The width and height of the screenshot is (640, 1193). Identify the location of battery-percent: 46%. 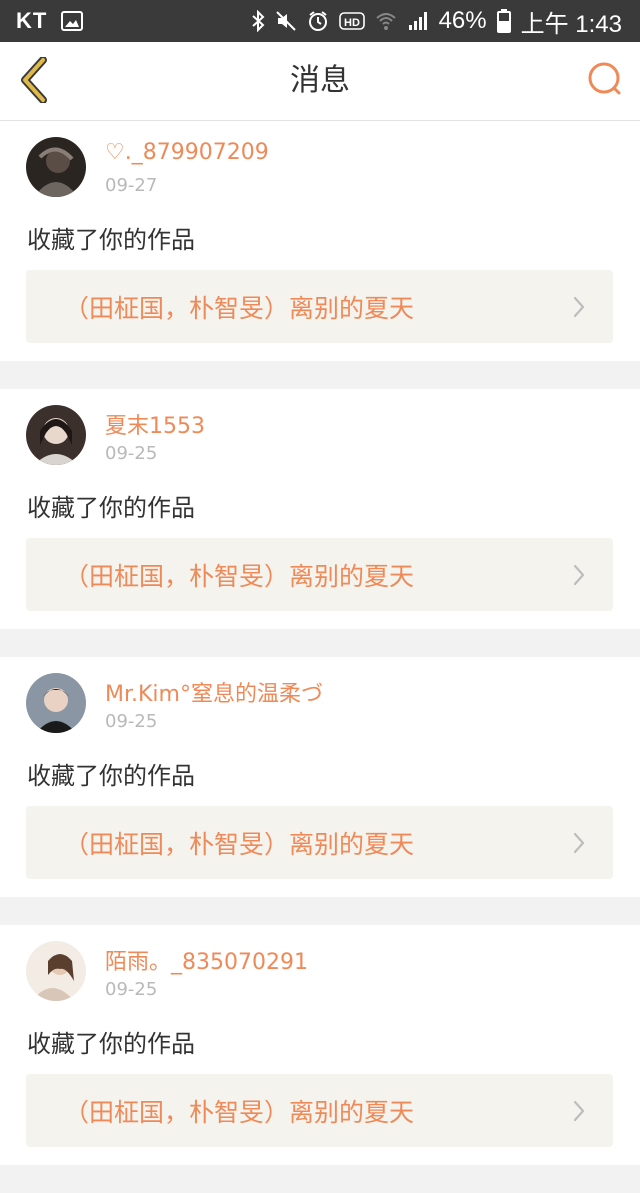
(462, 20).